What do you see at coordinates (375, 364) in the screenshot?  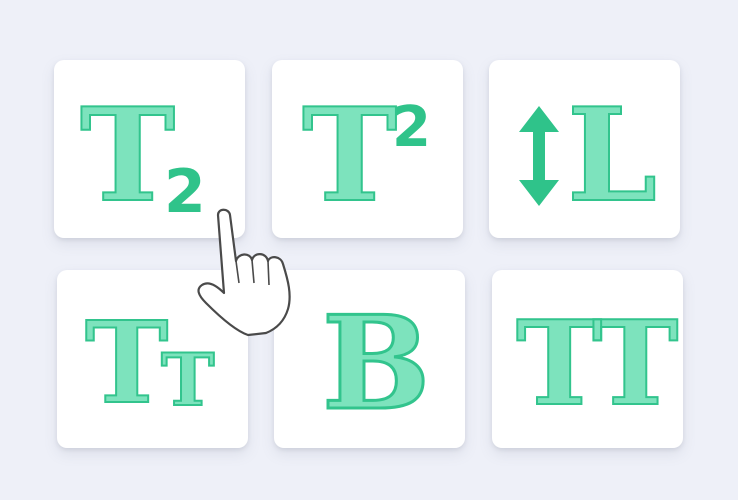 I see `bold-letter: B` at bounding box center [375, 364].